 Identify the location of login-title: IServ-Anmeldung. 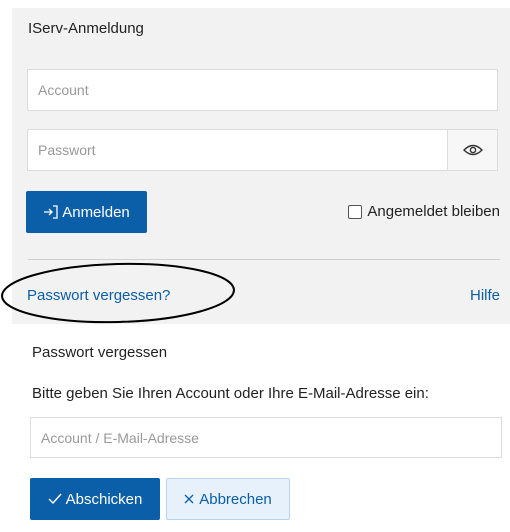
(86, 28).